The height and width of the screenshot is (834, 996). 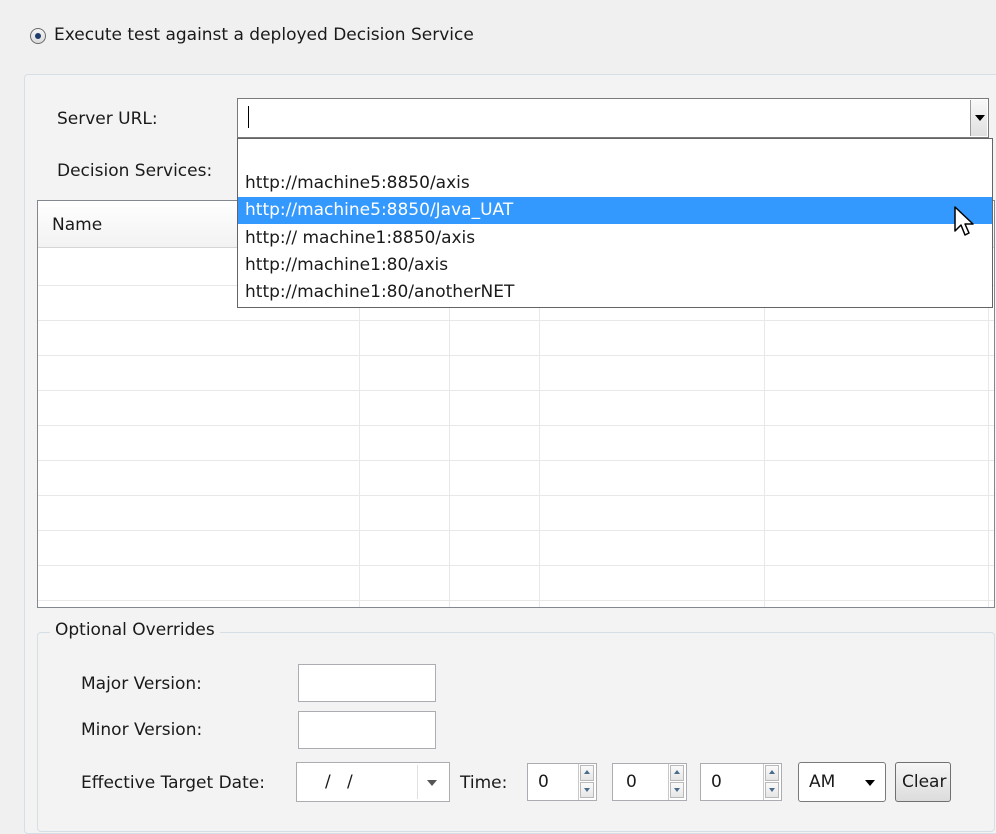 I want to click on dropdown-item-selected: http://machine5:8850/Java_UAT, so click(x=615, y=210).